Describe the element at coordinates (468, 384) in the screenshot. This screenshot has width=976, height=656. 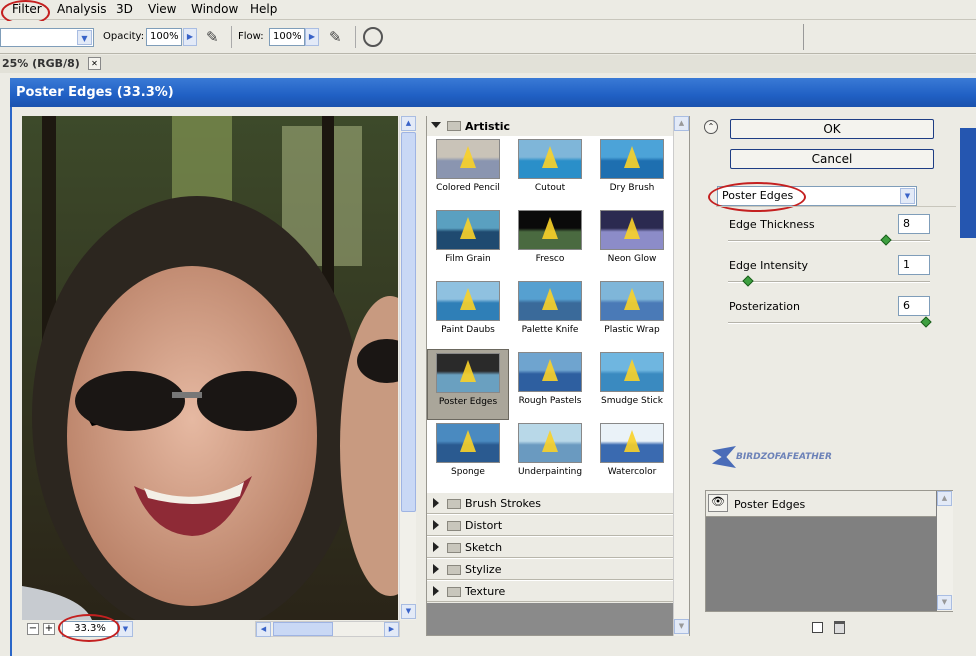
I see `filter-thumb-poster-edges: Poster Edges` at that location.